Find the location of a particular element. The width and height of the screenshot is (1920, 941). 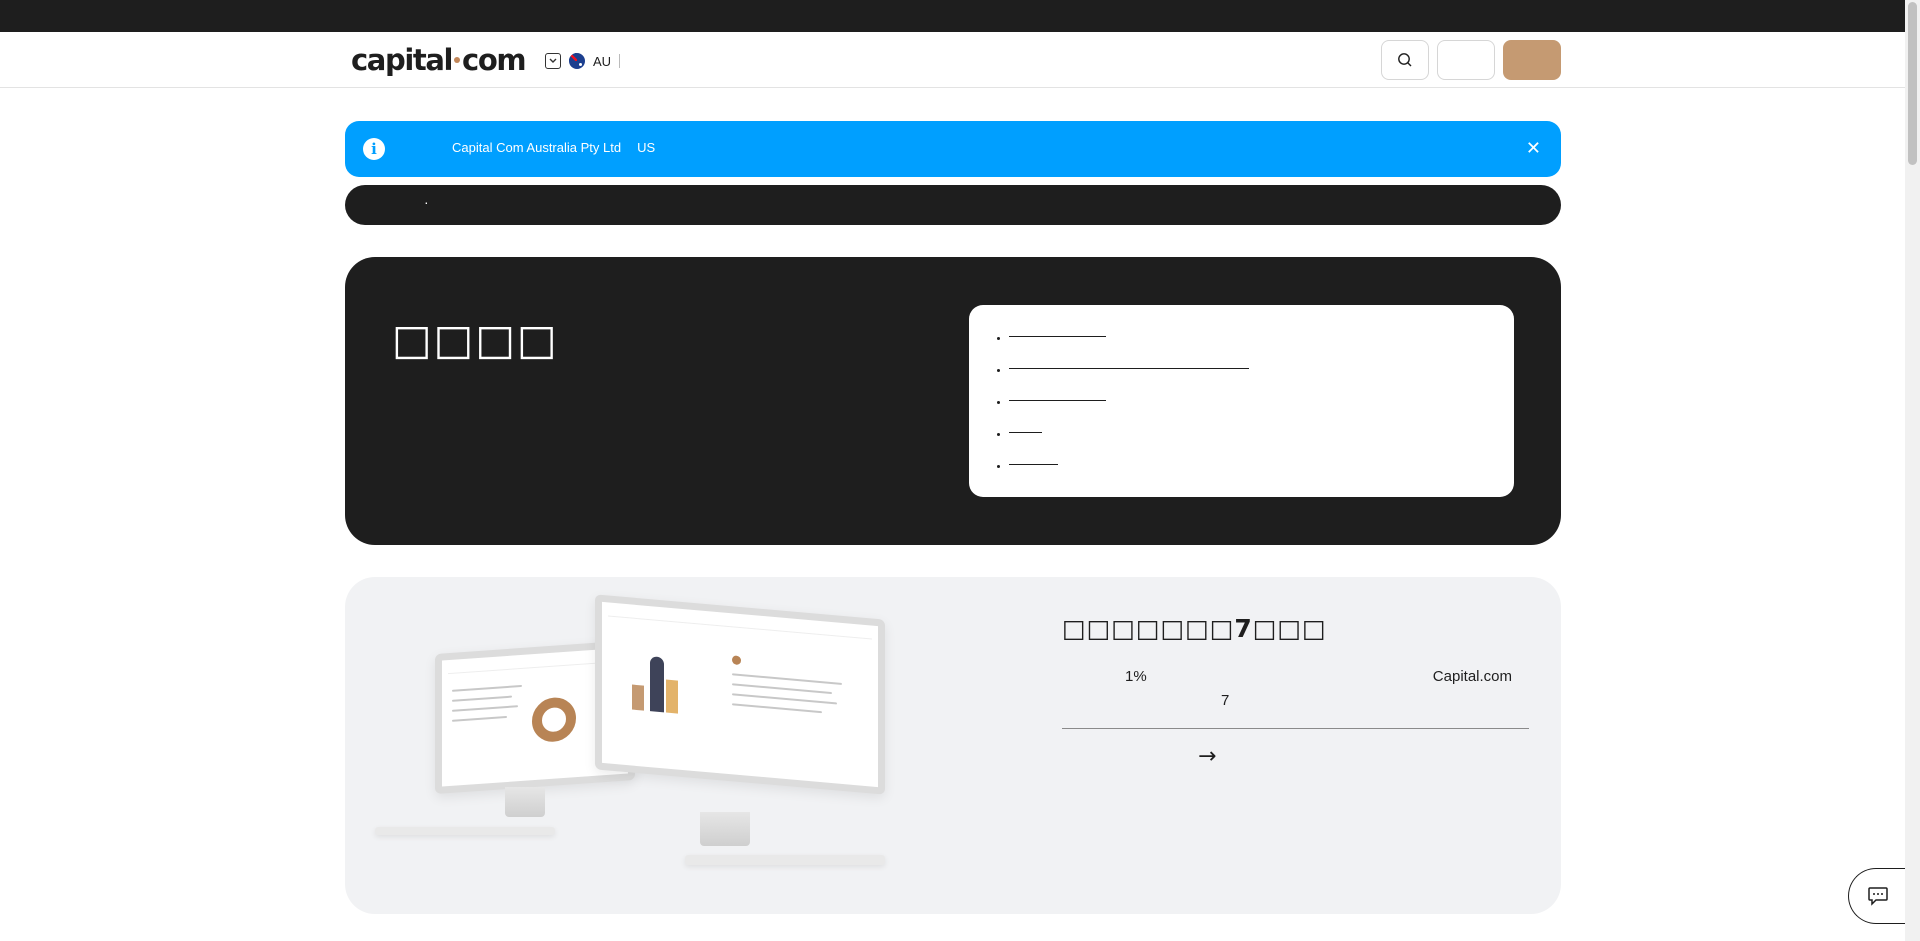

close-icon: ✕ is located at coordinates (1533, 148).